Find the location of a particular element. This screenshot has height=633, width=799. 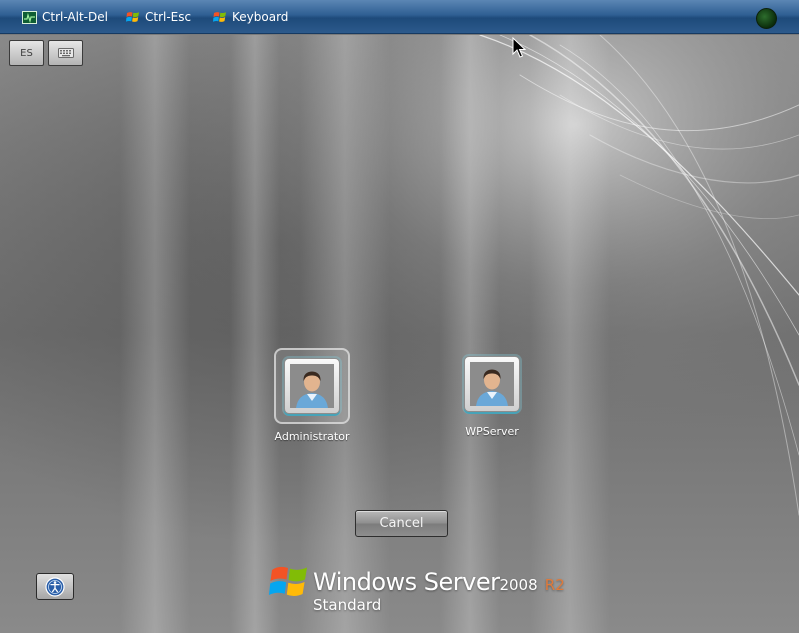

product-name: Windows Server2008 R2 is located at coordinates (439, 582).